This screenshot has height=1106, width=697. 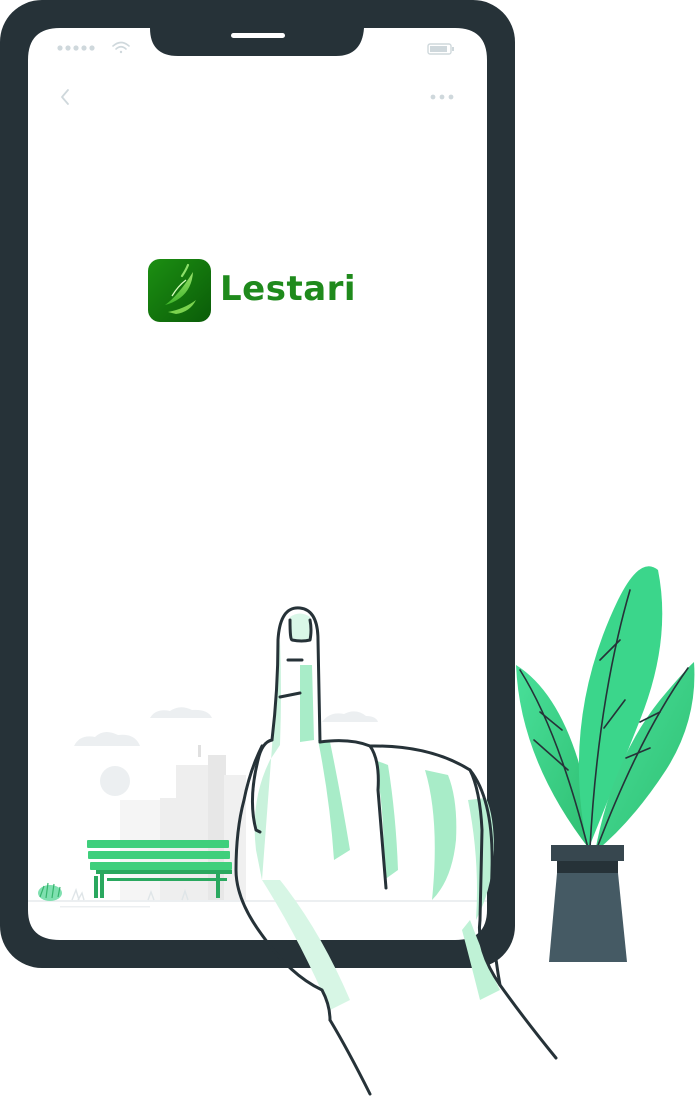 I want to click on app-name: Lestari, so click(x=288, y=289).